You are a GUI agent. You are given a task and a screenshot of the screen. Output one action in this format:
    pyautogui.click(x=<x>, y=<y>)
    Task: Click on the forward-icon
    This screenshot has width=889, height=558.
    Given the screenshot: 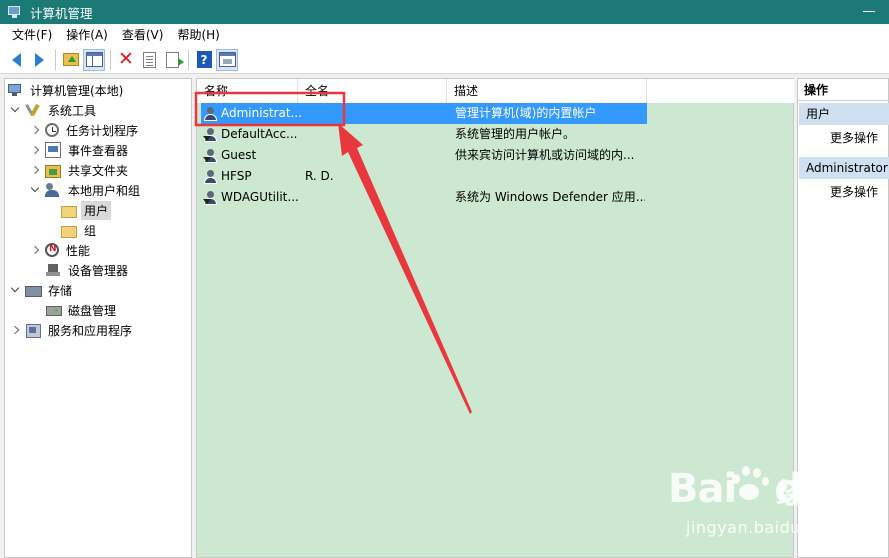 What is the action you would take?
    pyautogui.click(x=39, y=59)
    